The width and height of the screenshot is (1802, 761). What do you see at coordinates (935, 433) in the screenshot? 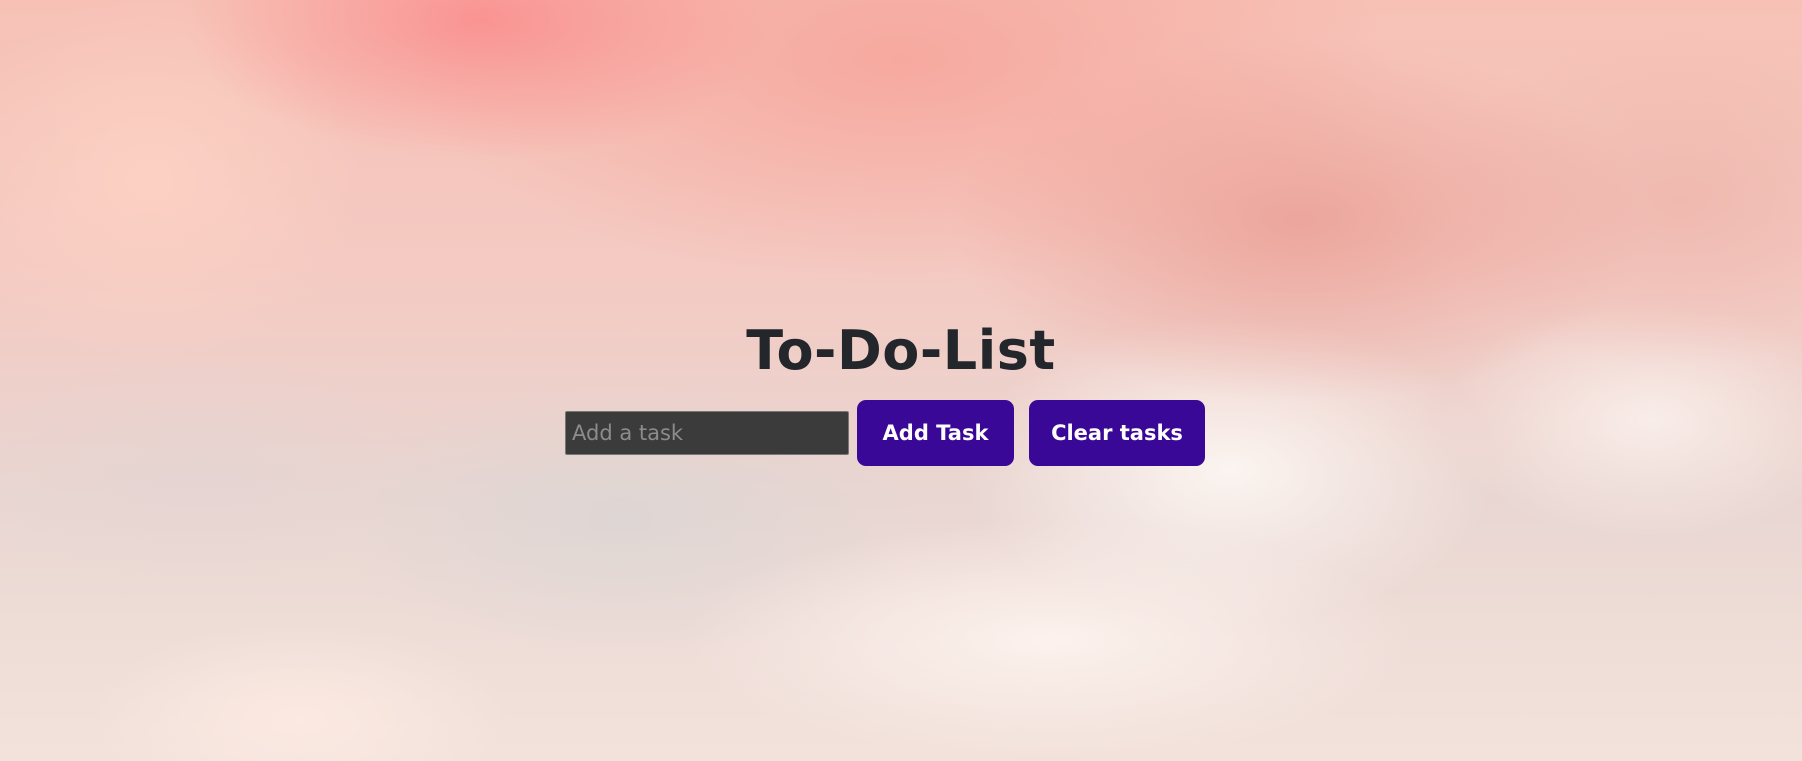
I see `add-task-button: Add Task` at bounding box center [935, 433].